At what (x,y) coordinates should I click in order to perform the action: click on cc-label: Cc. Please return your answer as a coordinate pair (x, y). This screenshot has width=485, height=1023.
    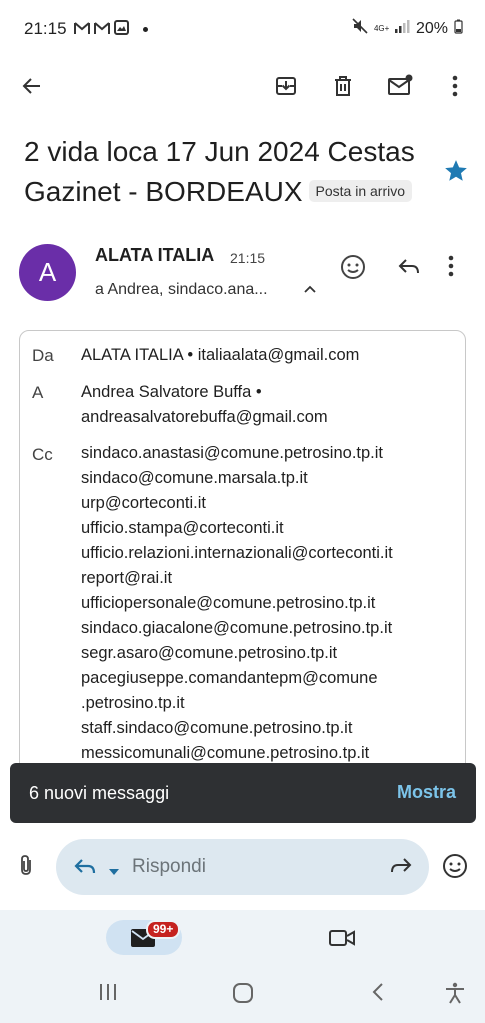
    Looking at the image, I should click on (42, 454).